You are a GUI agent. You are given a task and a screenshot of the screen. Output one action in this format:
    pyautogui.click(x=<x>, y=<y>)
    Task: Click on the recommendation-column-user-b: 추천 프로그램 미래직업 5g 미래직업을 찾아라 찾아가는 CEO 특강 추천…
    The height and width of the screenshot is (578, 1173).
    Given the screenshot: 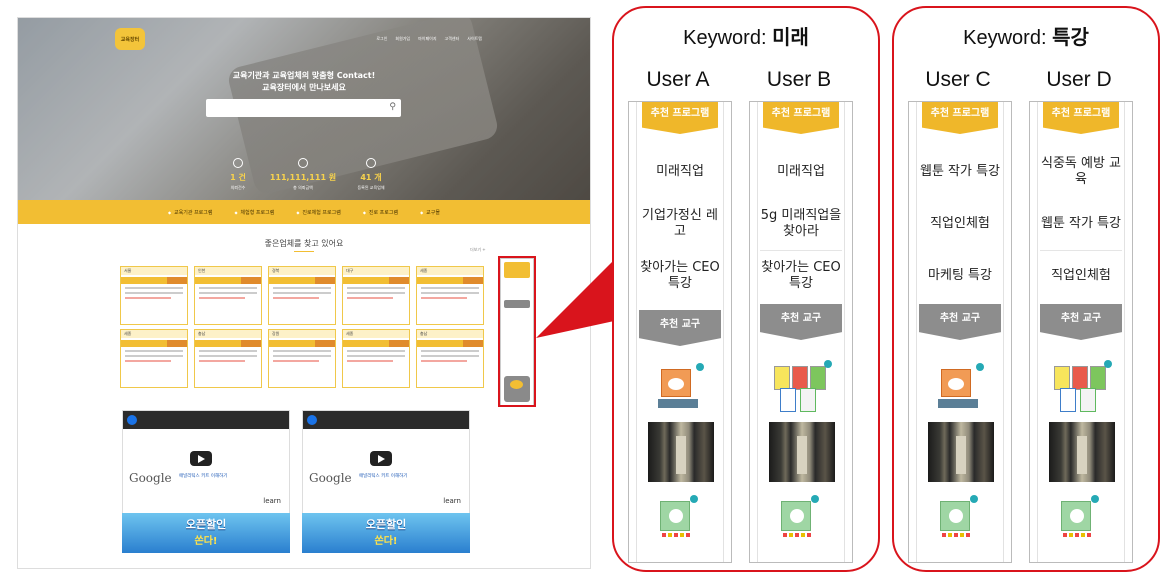 What is the action you would take?
    pyautogui.click(x=801, y=332)
    